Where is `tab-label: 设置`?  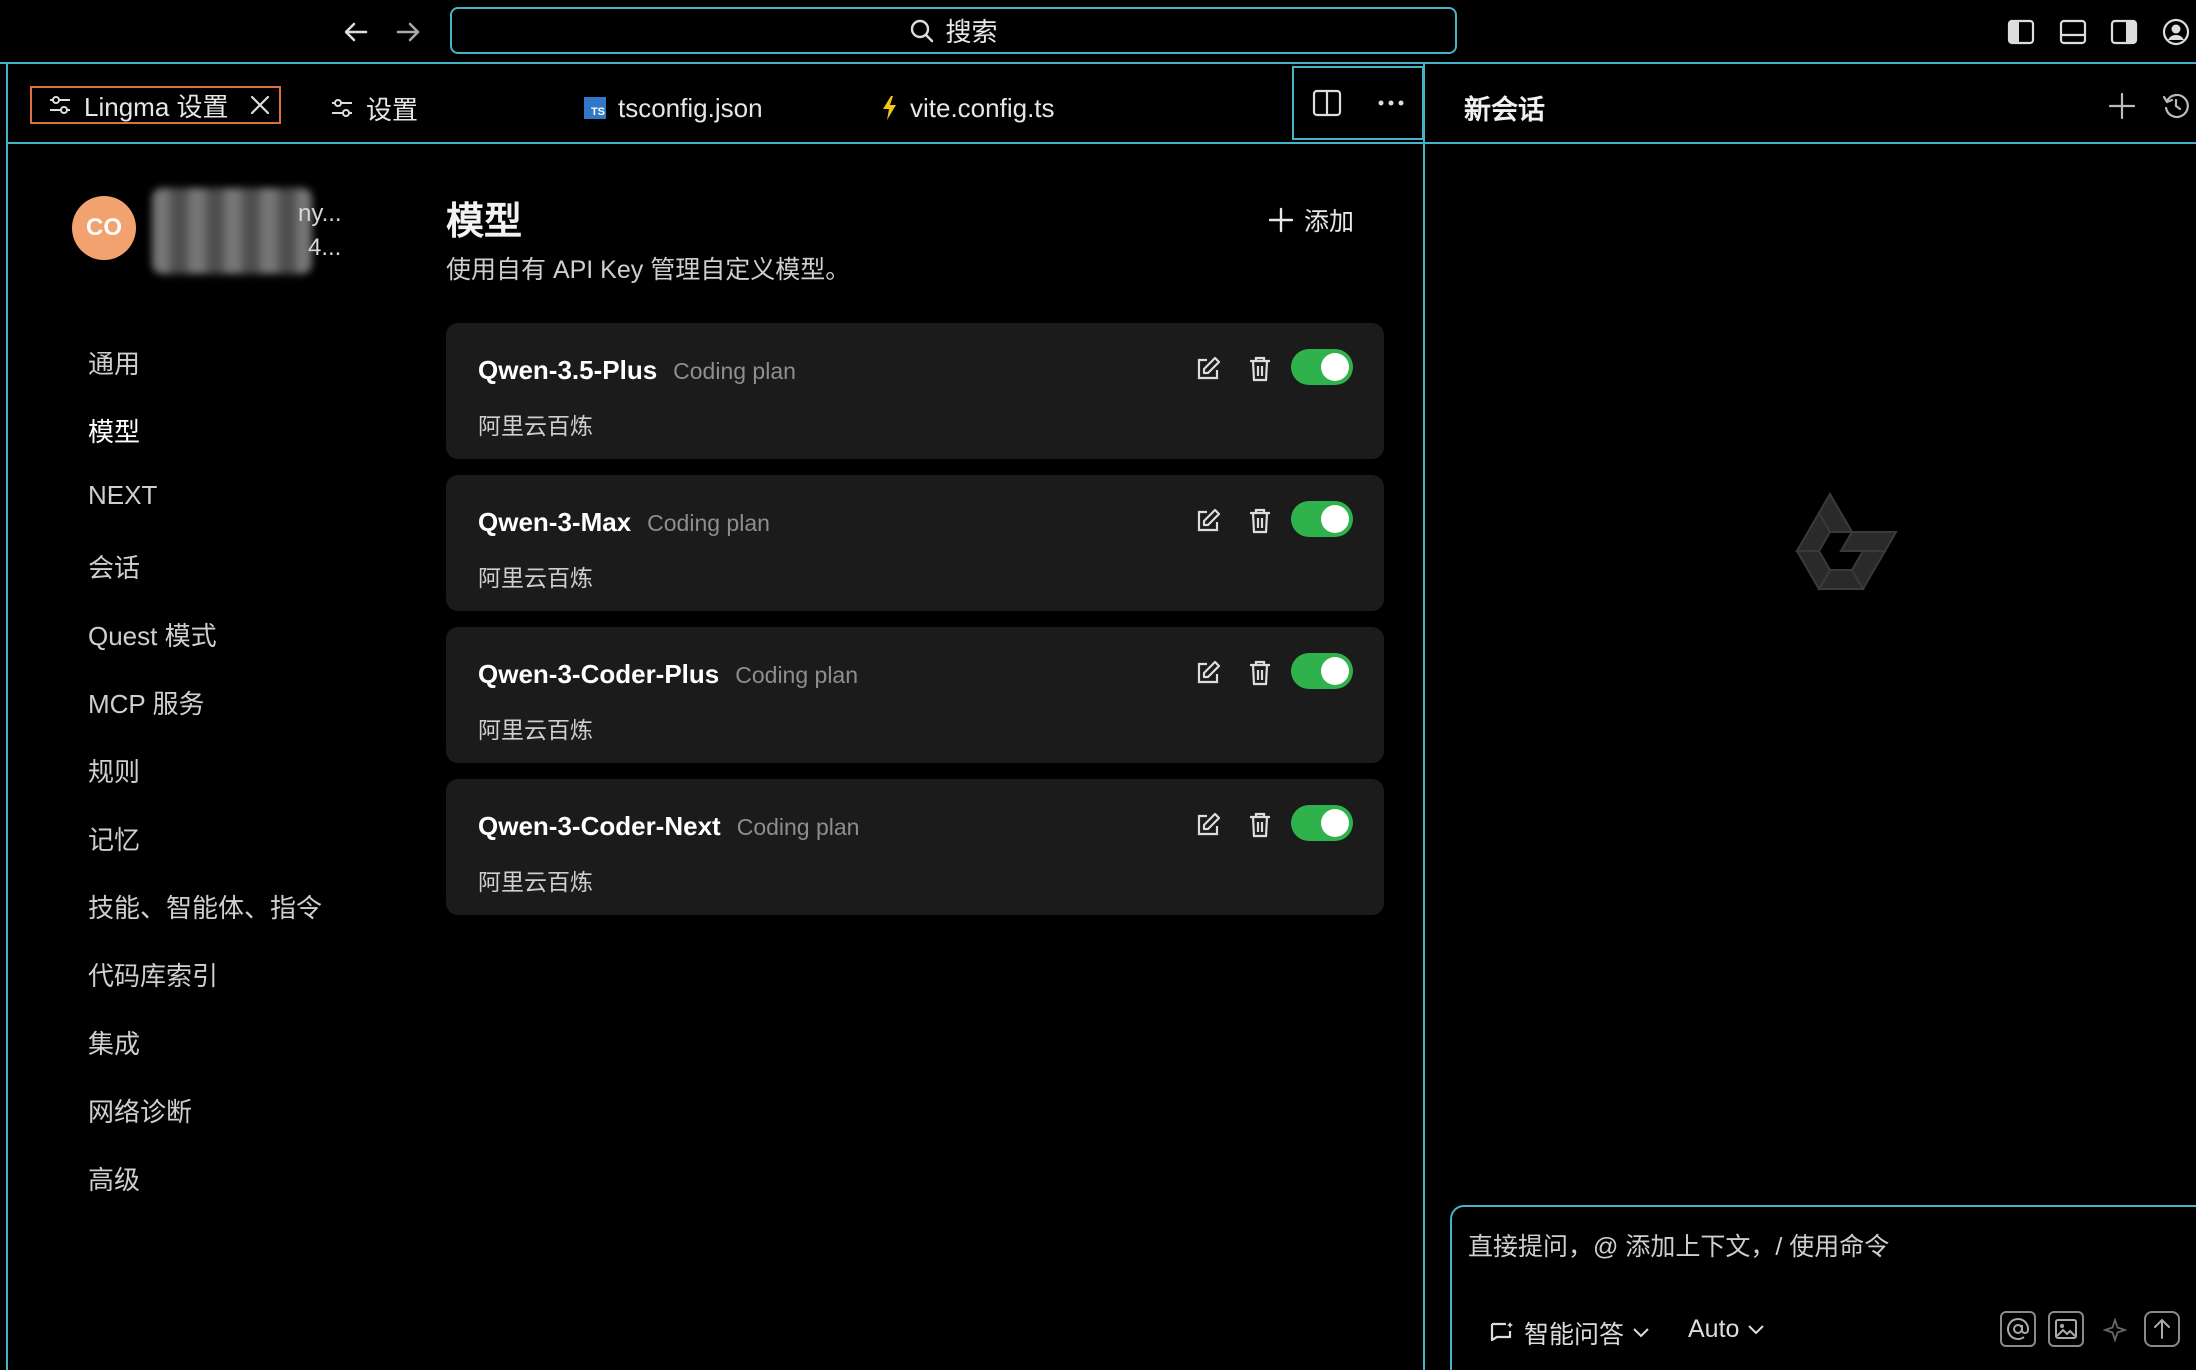 tab-label: 设置 is located at coordinates (392, 109).